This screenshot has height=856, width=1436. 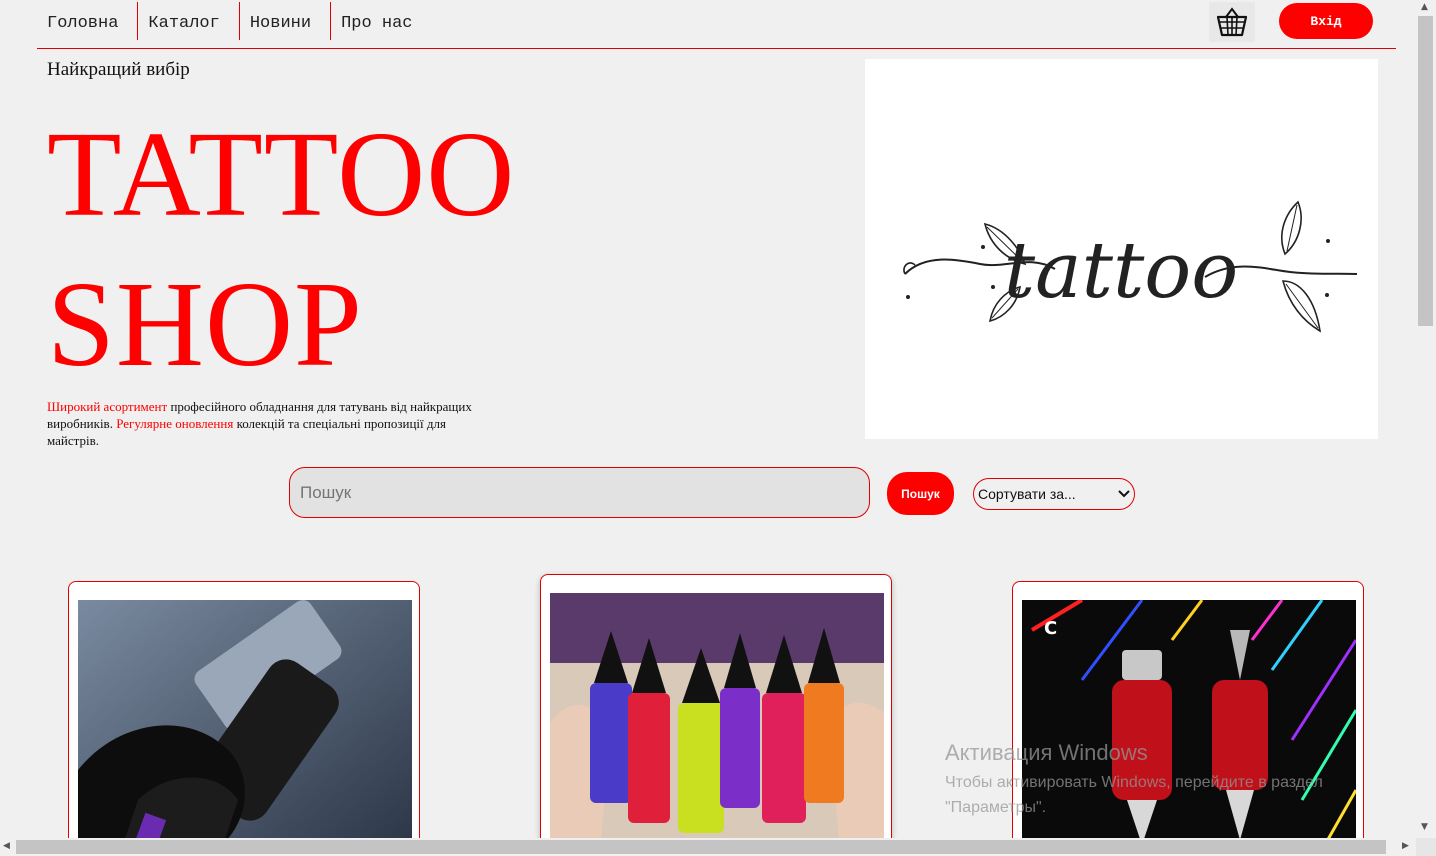 What do you see at coordinates (1424, 7) in the screenshot?
I see `scroll-up-arrow-icon: ▲` at bounding box center [1424, 7].